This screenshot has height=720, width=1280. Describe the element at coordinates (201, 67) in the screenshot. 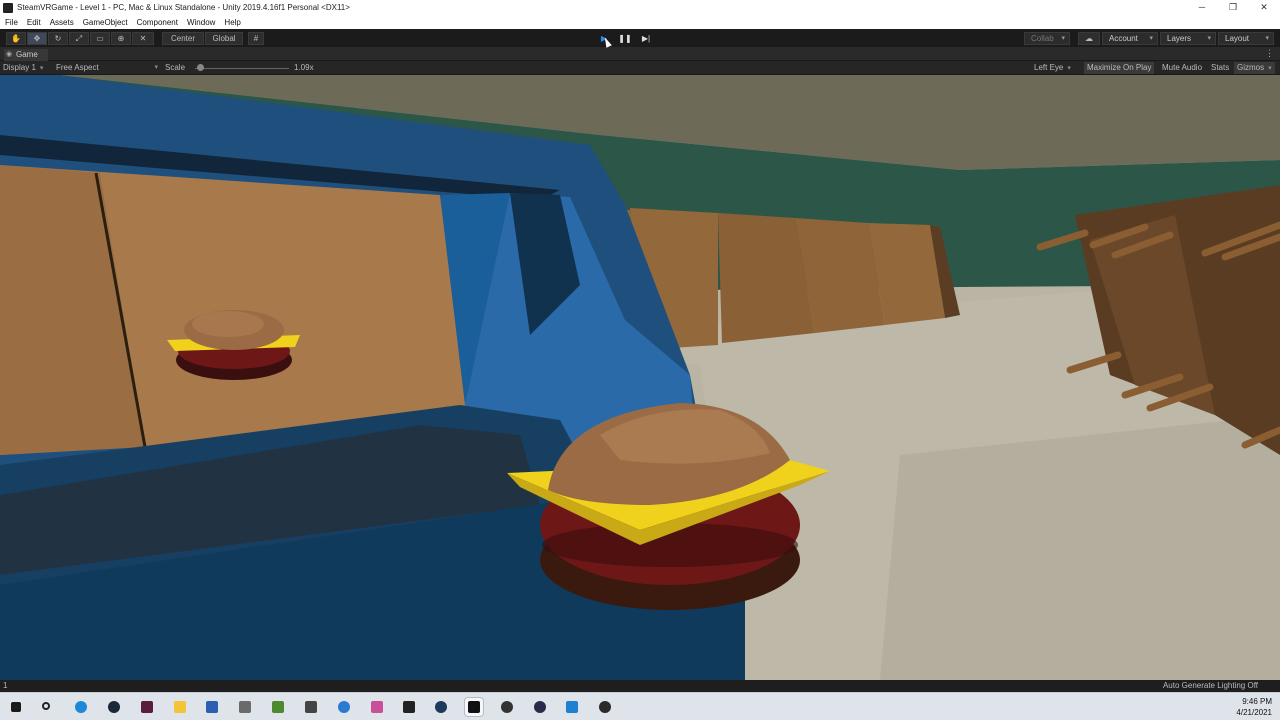

I see `scale-slider-handle` at that location.